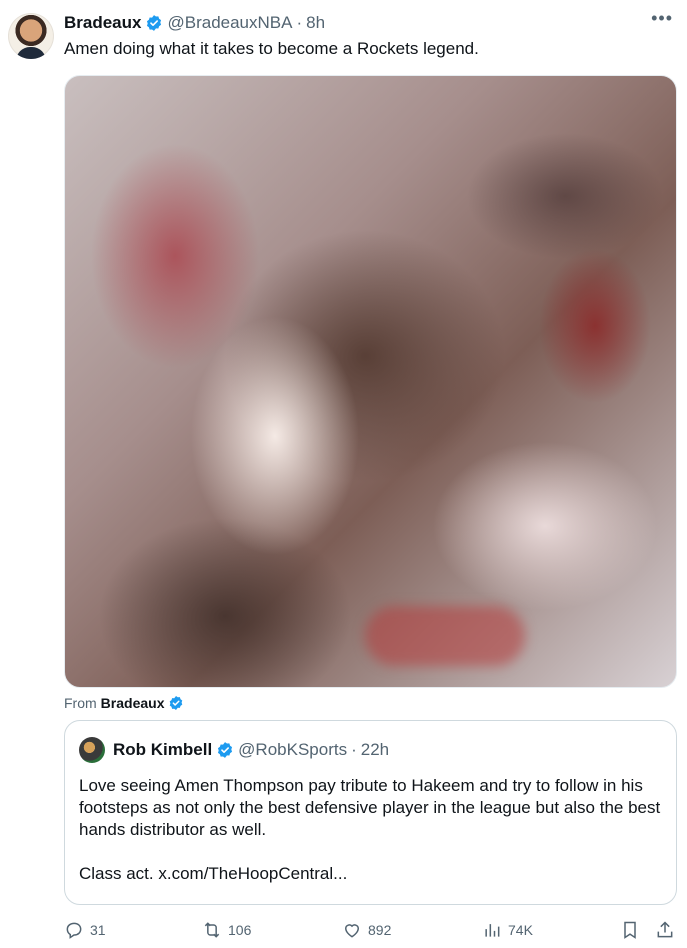 This screenshot has height=948, width=687. I want to click on bookmark-icon, so click(630, 930).